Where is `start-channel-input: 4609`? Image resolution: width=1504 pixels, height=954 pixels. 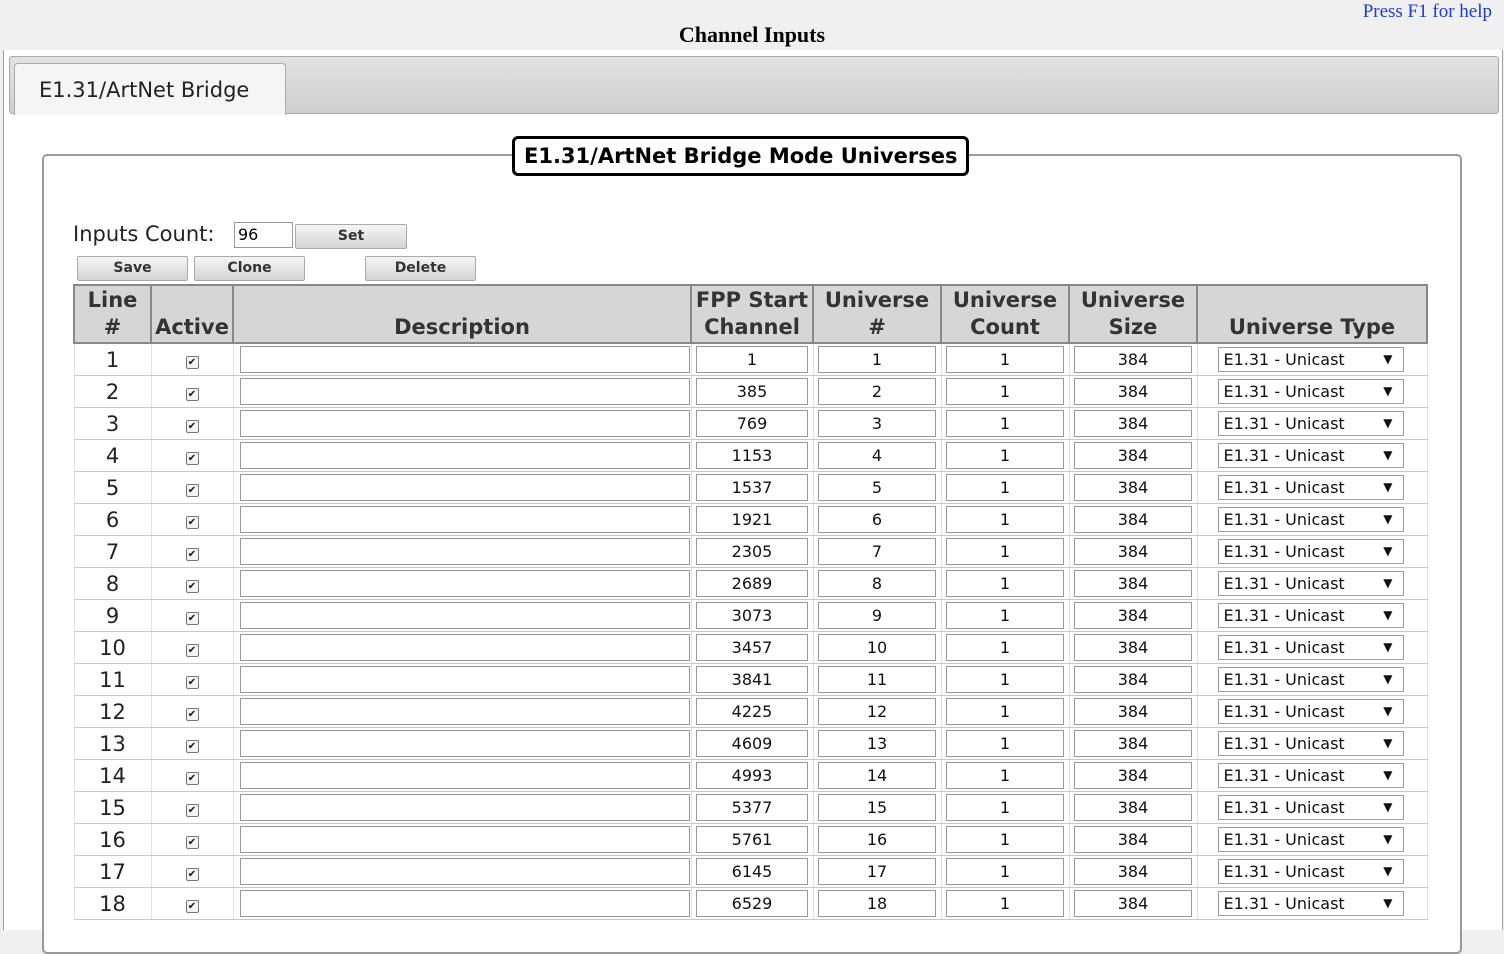
start-channel-input: 4609 is located at coordinates (752, 743).